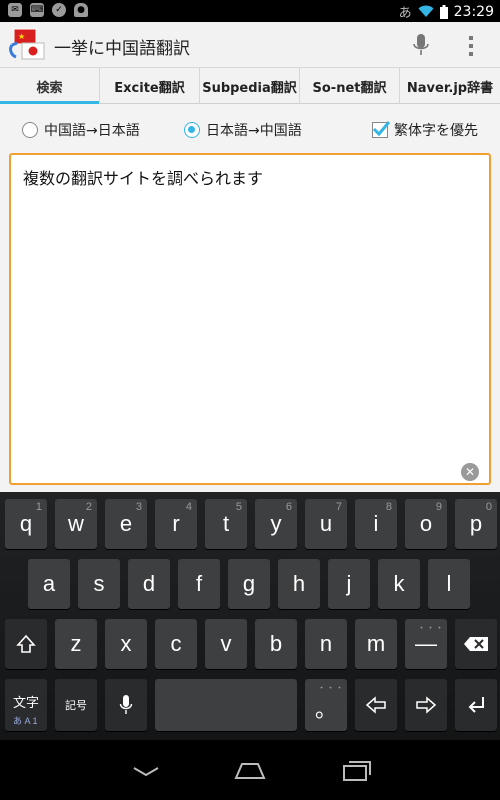  Describe the element at coordinates (27, 44) in the screenshot. I see `app-logo-icon: ★` at that location.